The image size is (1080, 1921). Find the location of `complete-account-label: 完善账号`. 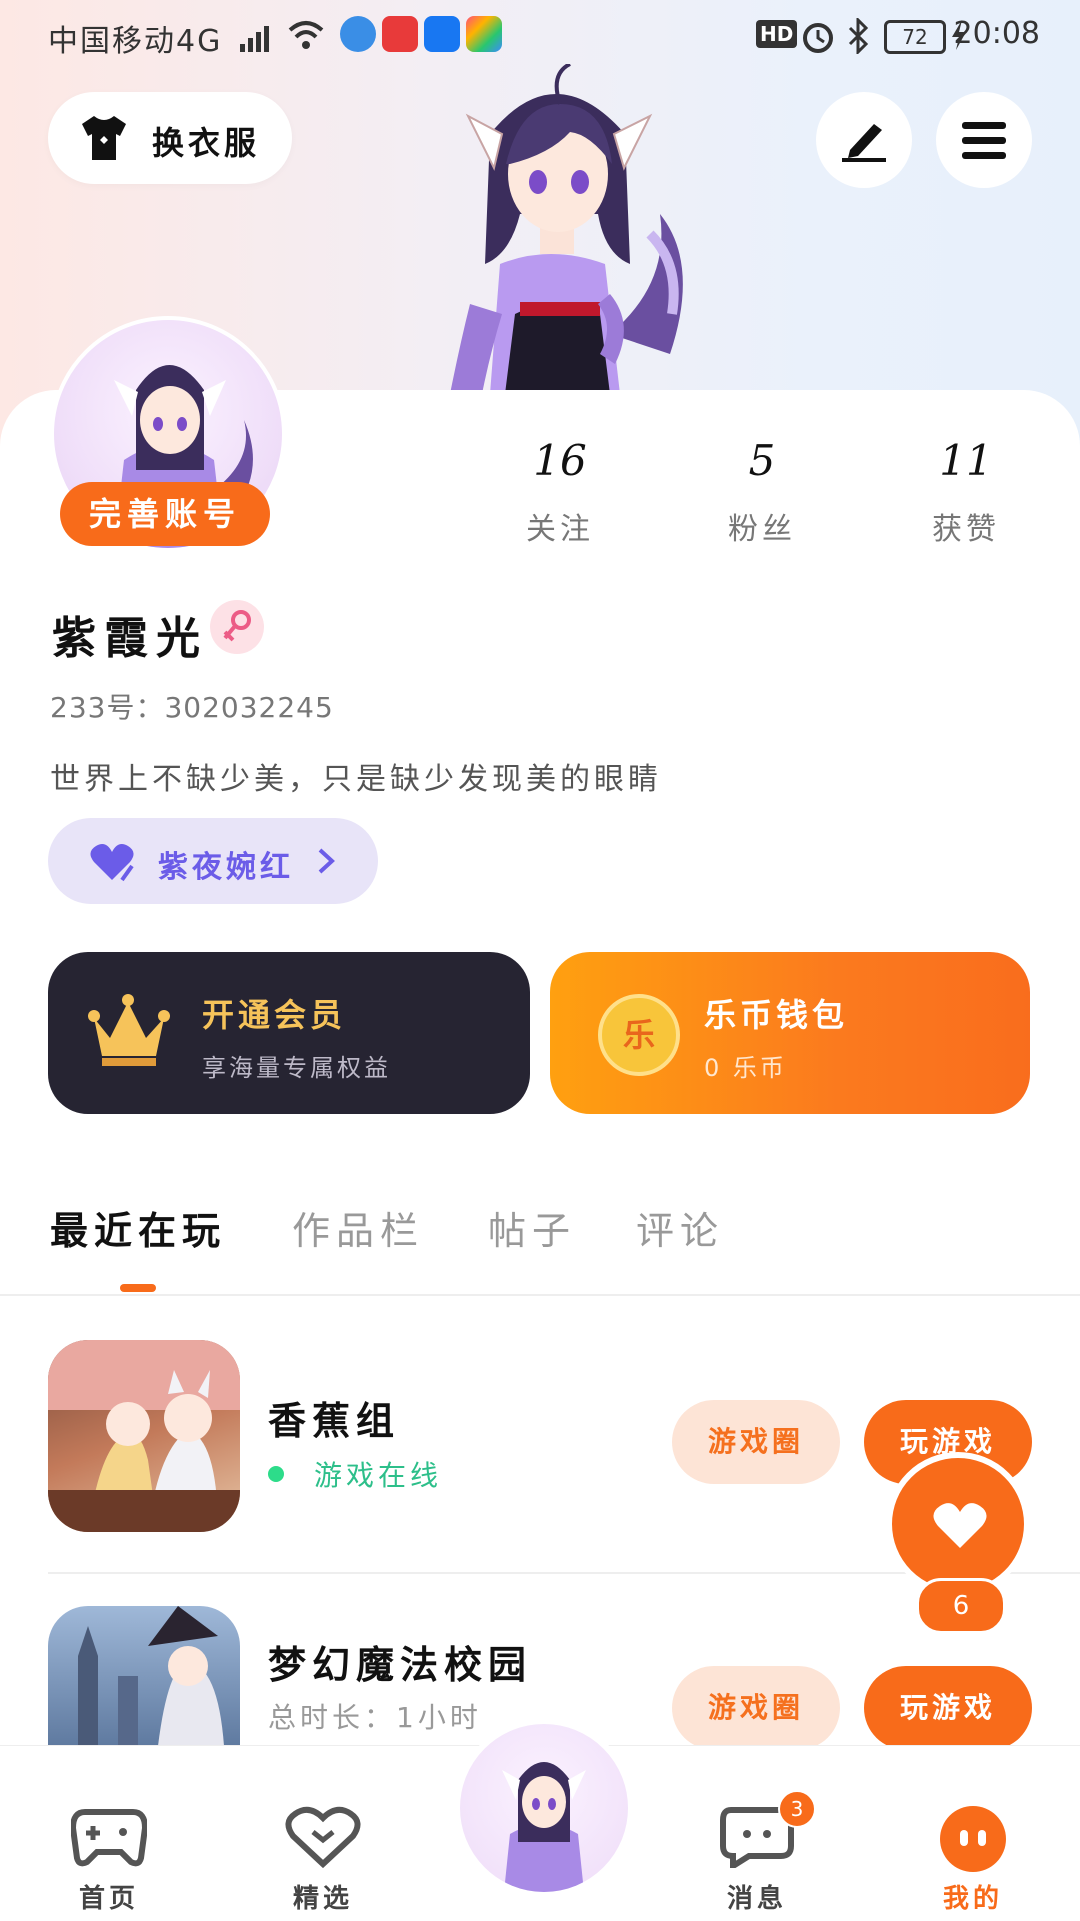

complete-account-label: 完善账号 is located at coordinates (164, 514).